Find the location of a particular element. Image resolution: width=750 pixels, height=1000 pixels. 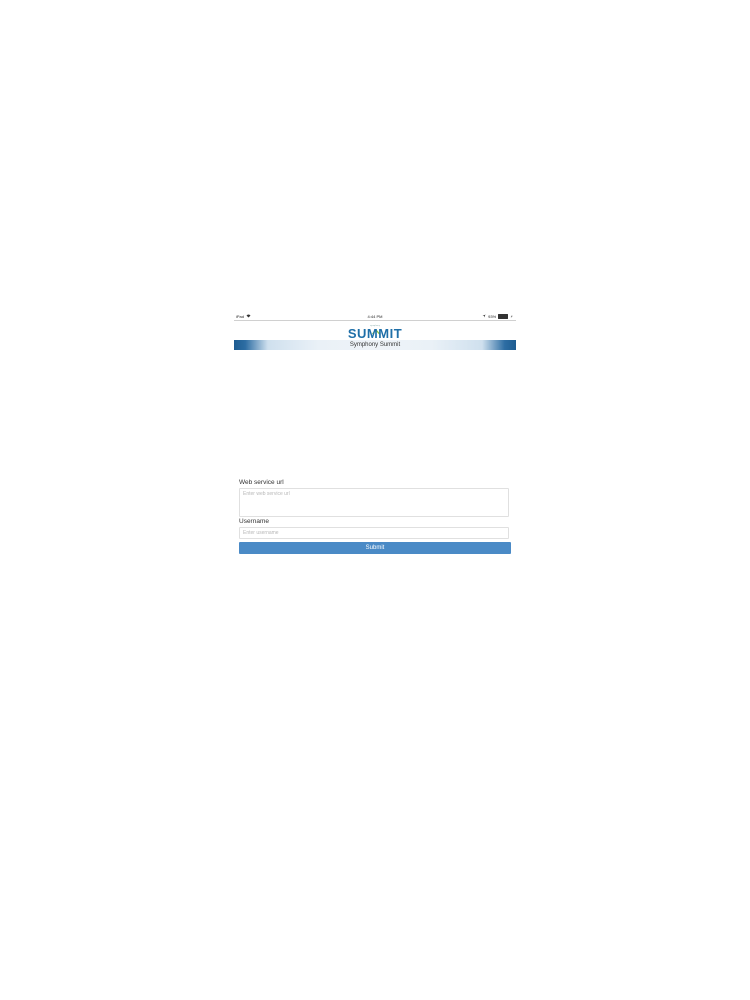

title-bar: Symphony Summit is located at coordinates (375, 345).